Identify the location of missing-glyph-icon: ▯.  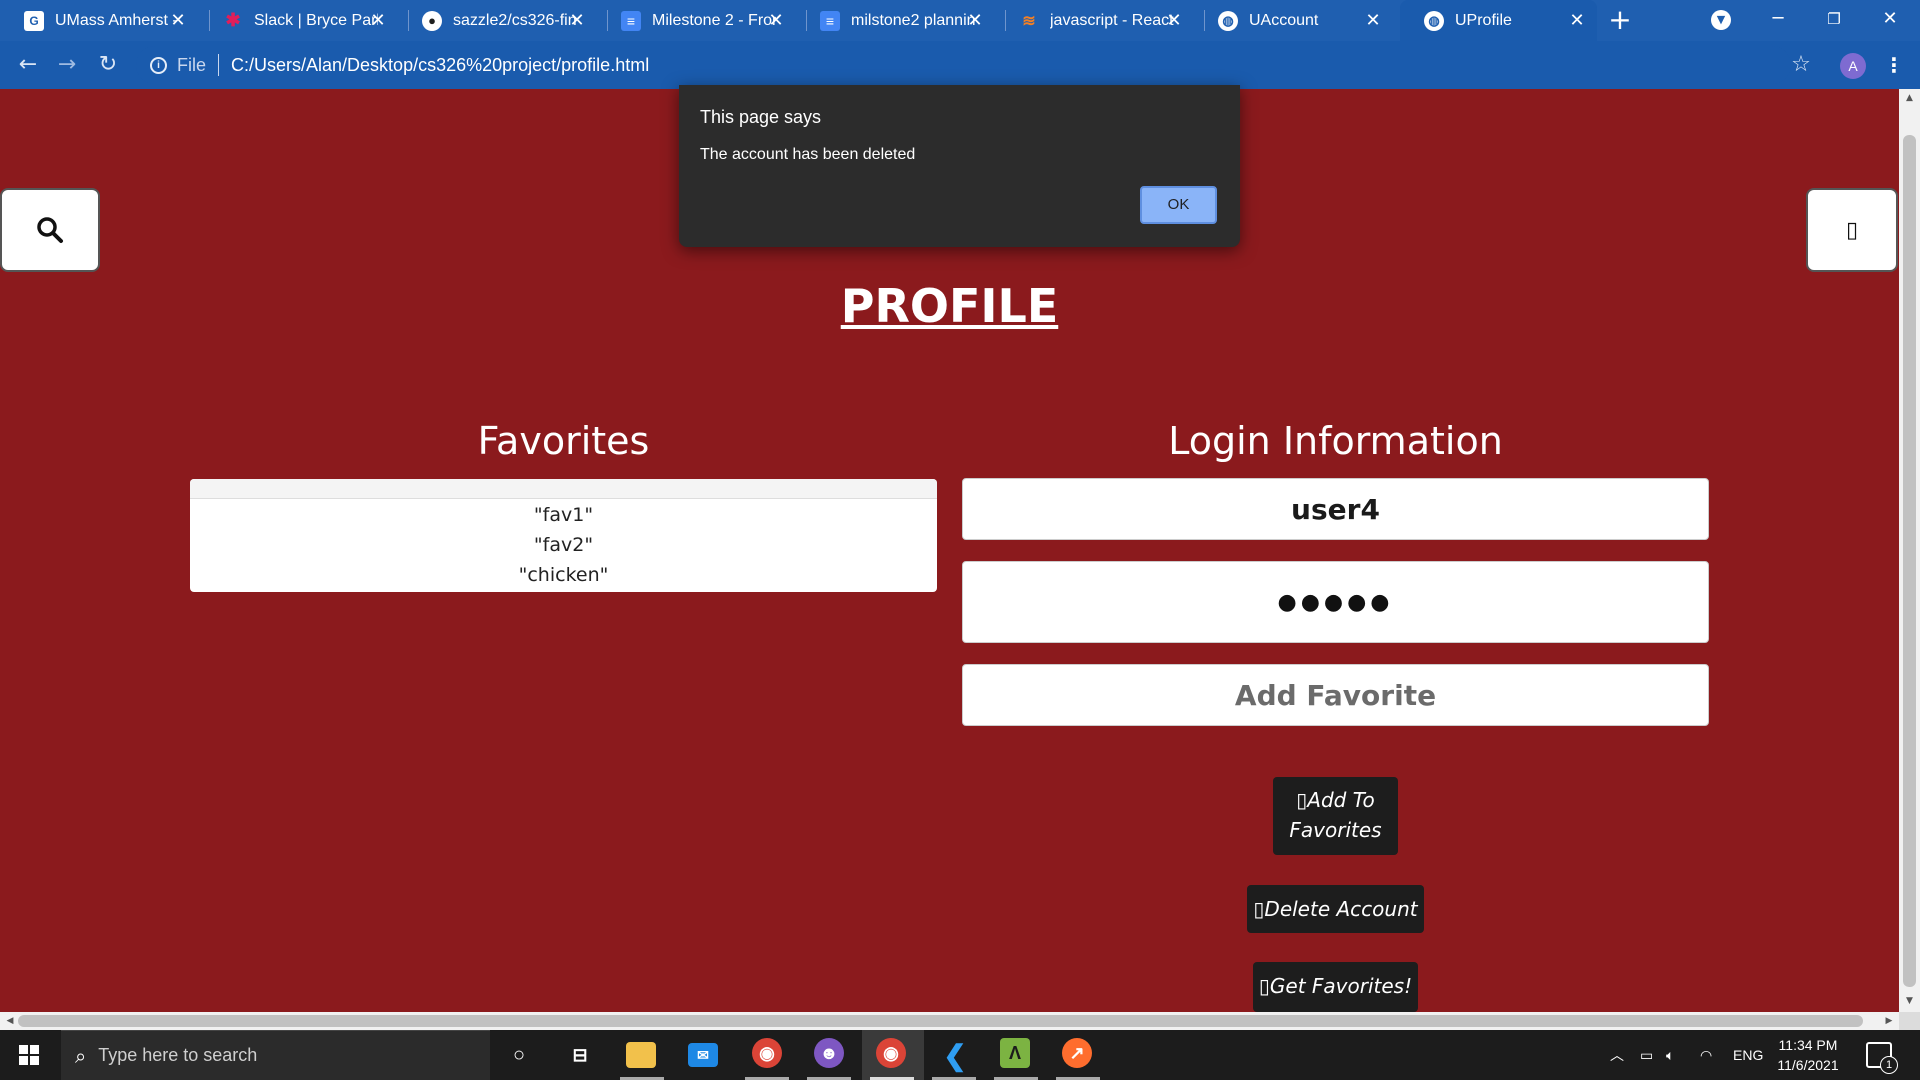
(1852, 230).